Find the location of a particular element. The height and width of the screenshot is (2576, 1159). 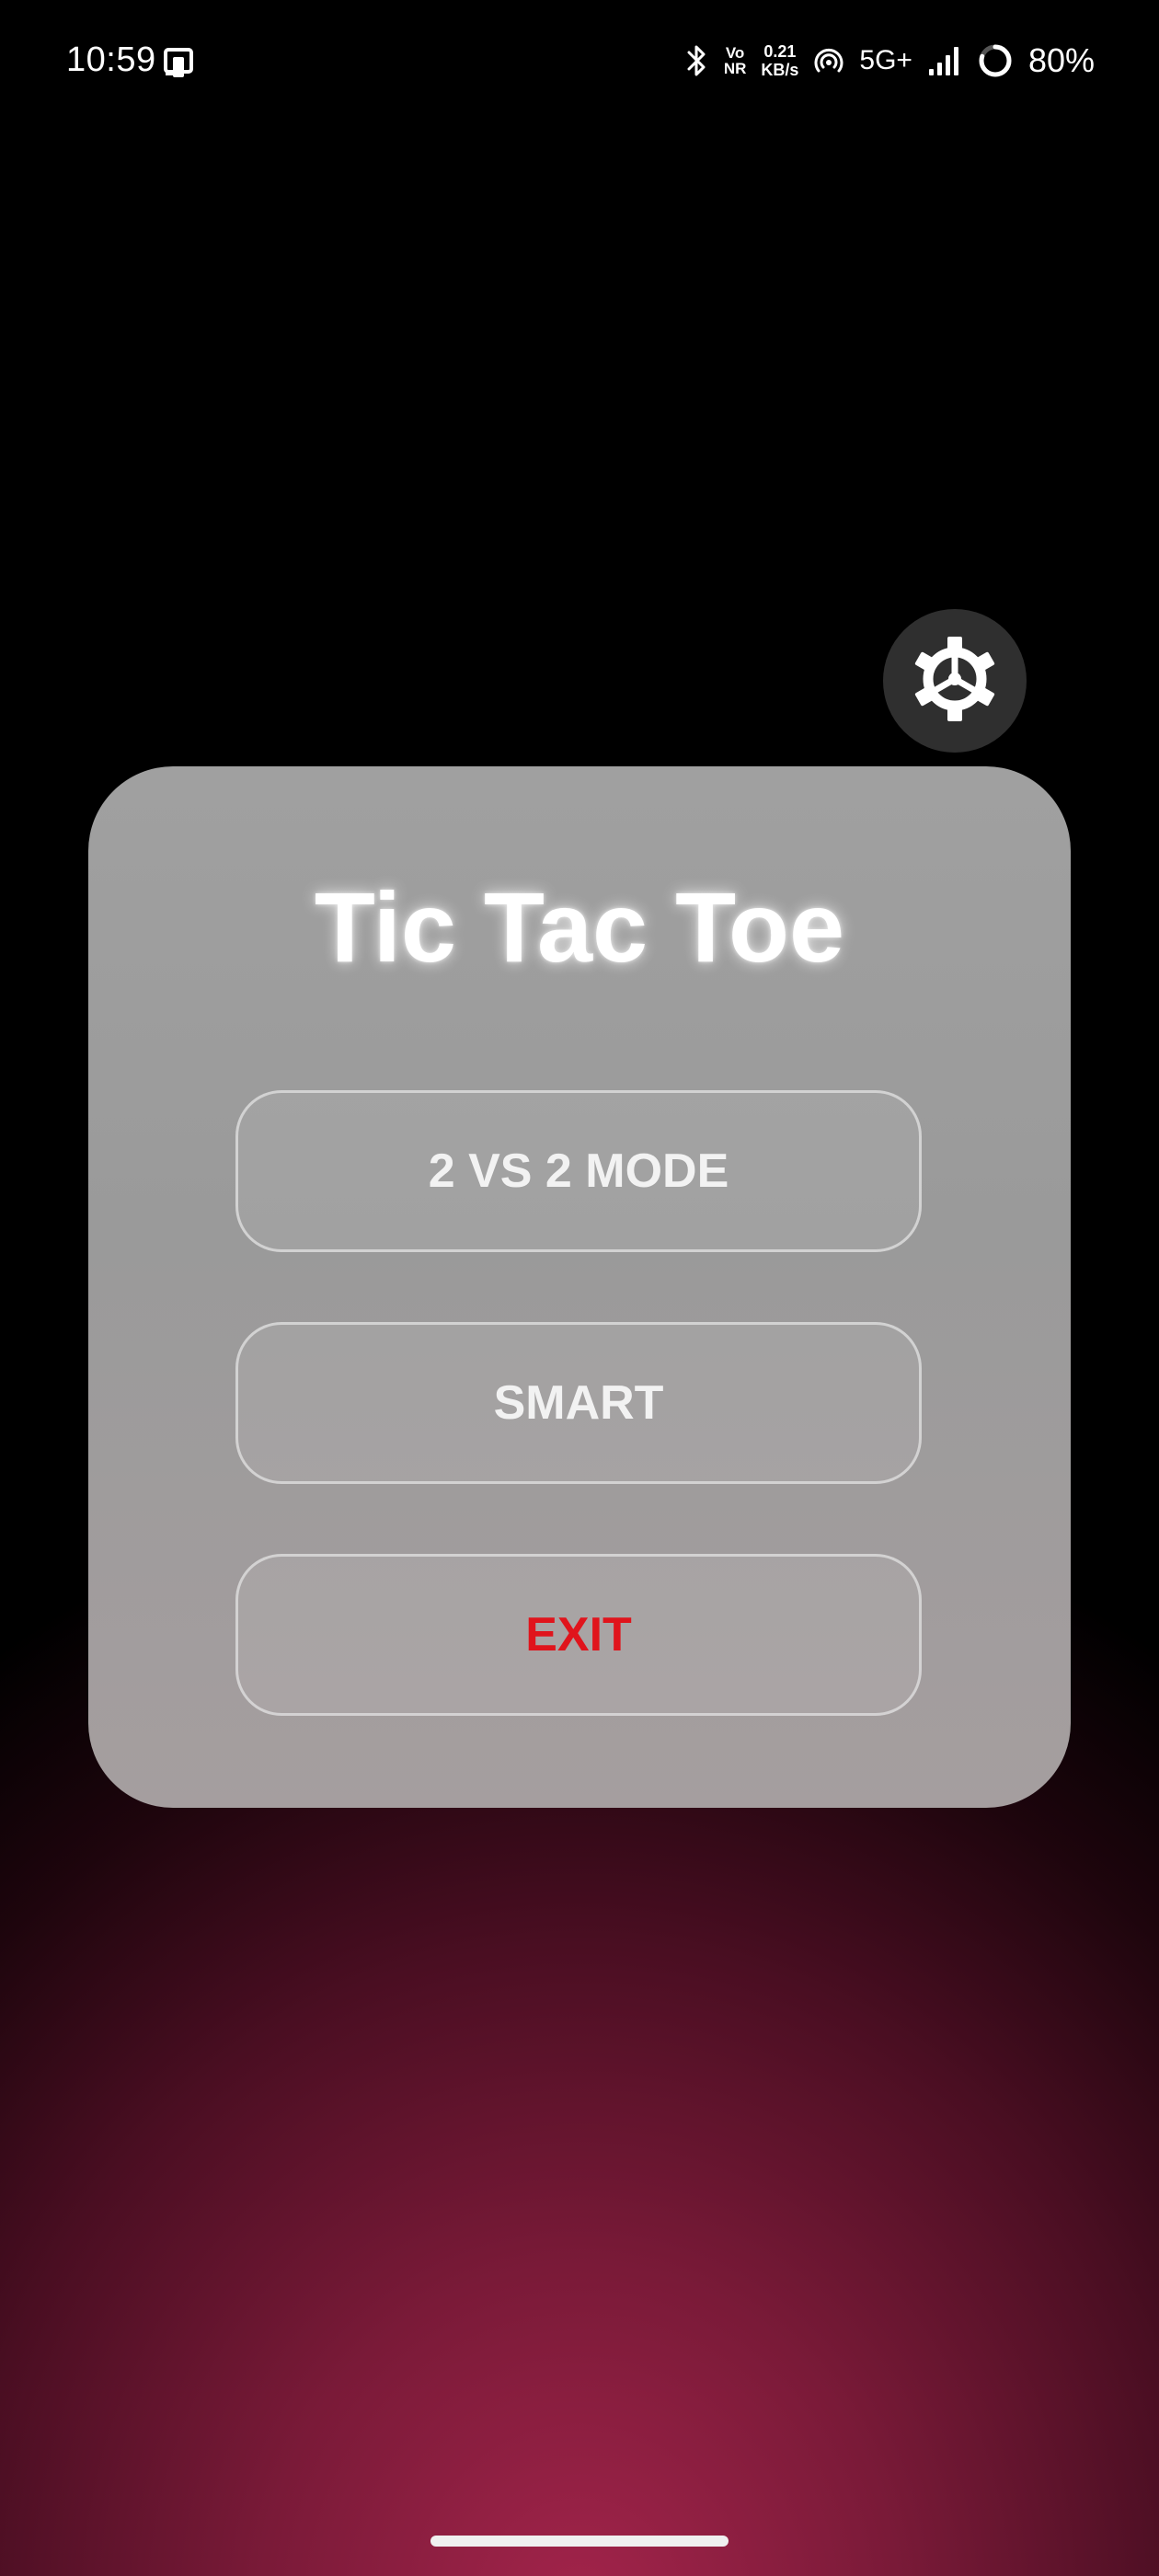

hotspot-icon is located at coordinates (828, 60).